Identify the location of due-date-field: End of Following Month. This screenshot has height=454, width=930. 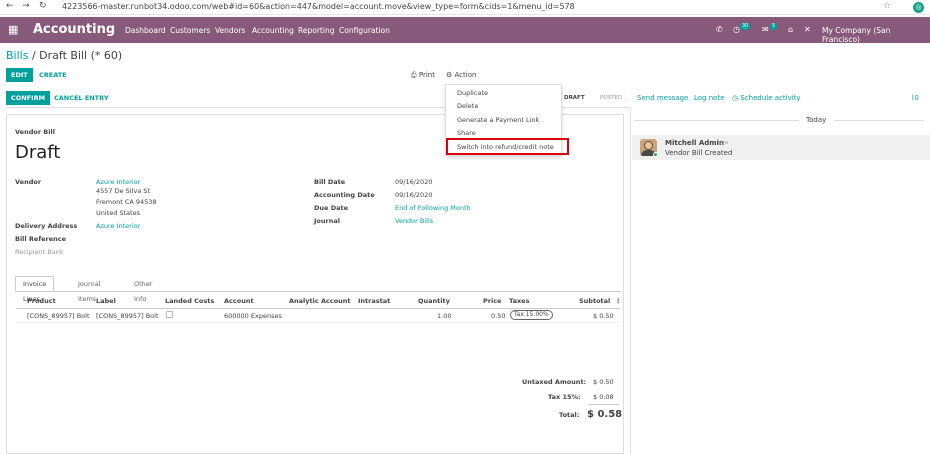
(433, 208).